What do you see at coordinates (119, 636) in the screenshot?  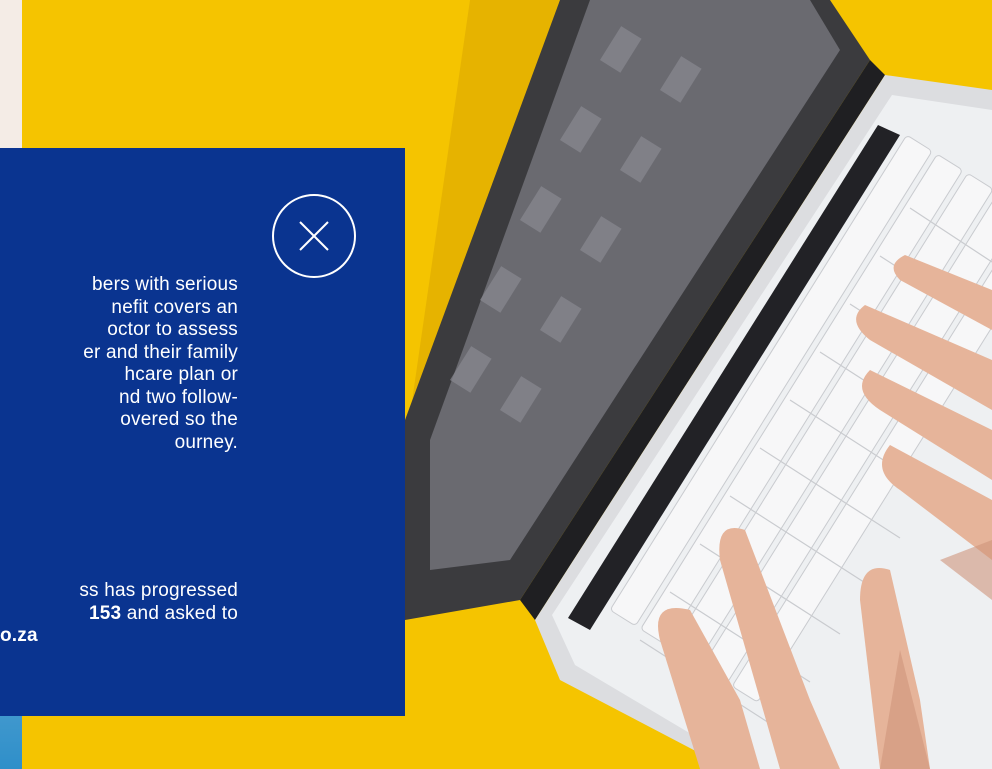 I see `paragraph-2-line-3: o.za` at bounding box center [119, 636].